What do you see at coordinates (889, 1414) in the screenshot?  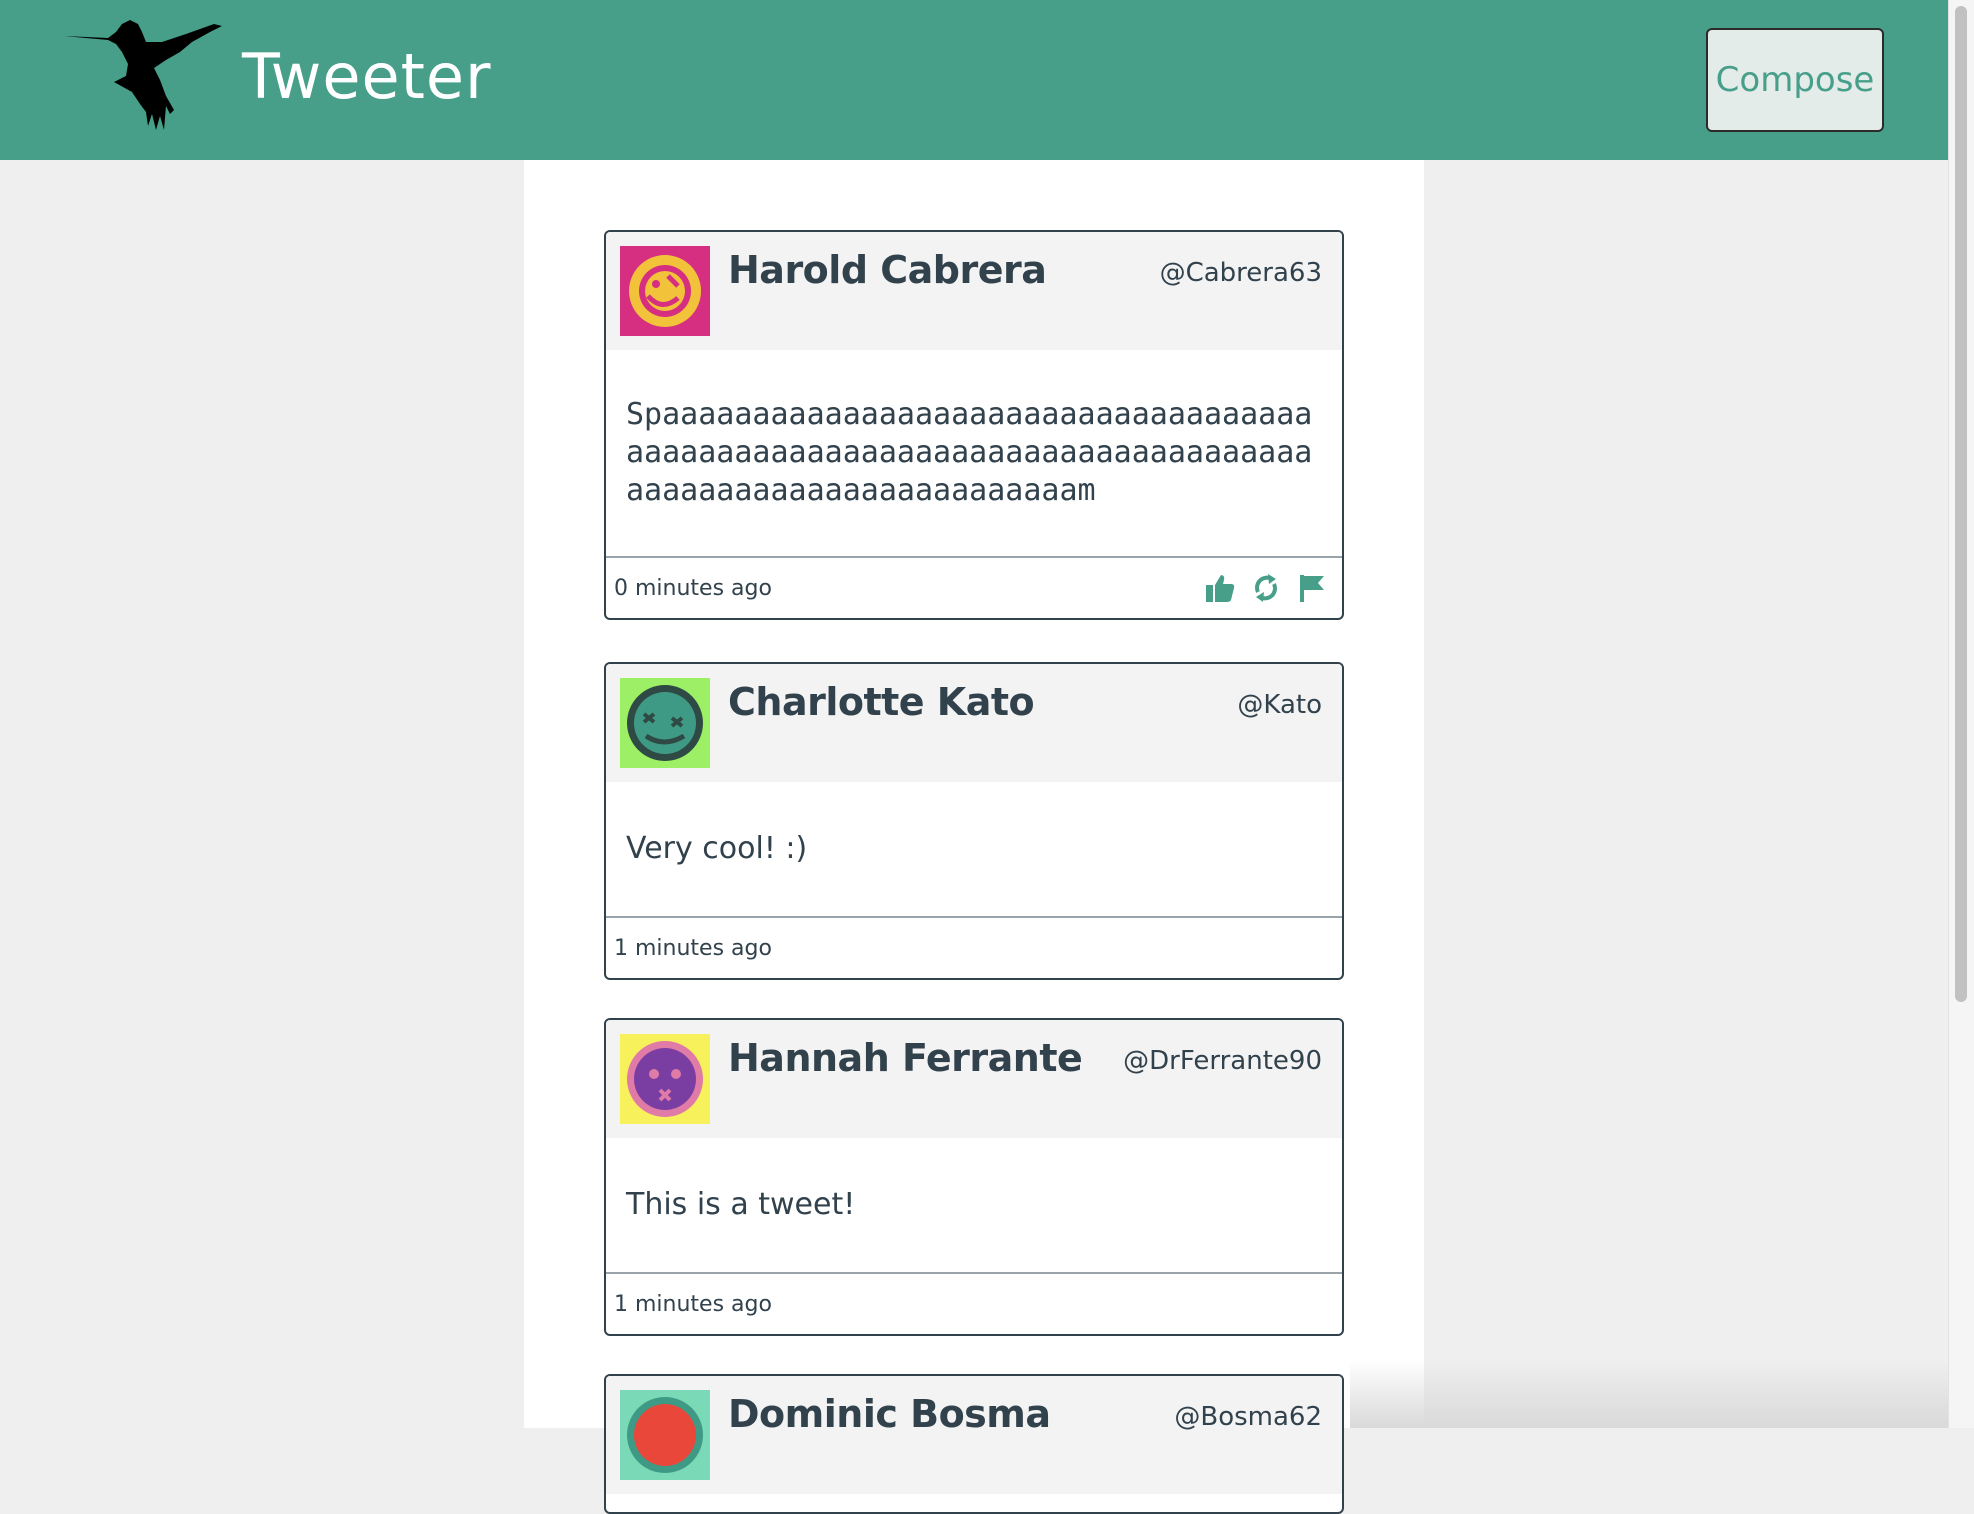 I see `author-name: Dominic Bosma` at bounding box center [889, 1414].